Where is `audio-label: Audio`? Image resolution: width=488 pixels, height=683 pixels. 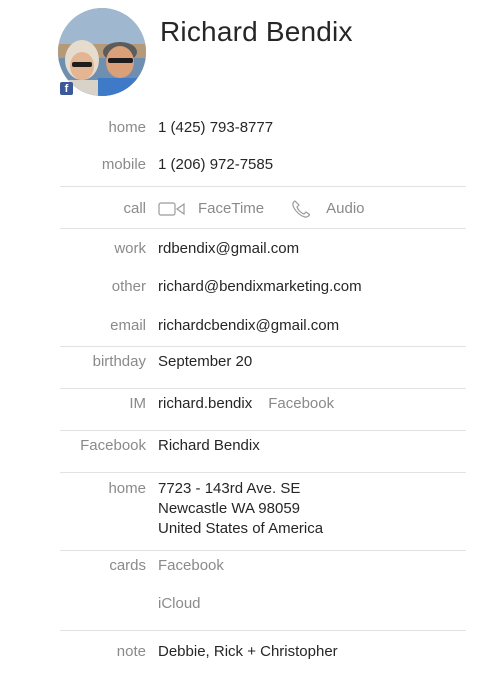 audio-label: Audio is located at coordinates (345, 208).